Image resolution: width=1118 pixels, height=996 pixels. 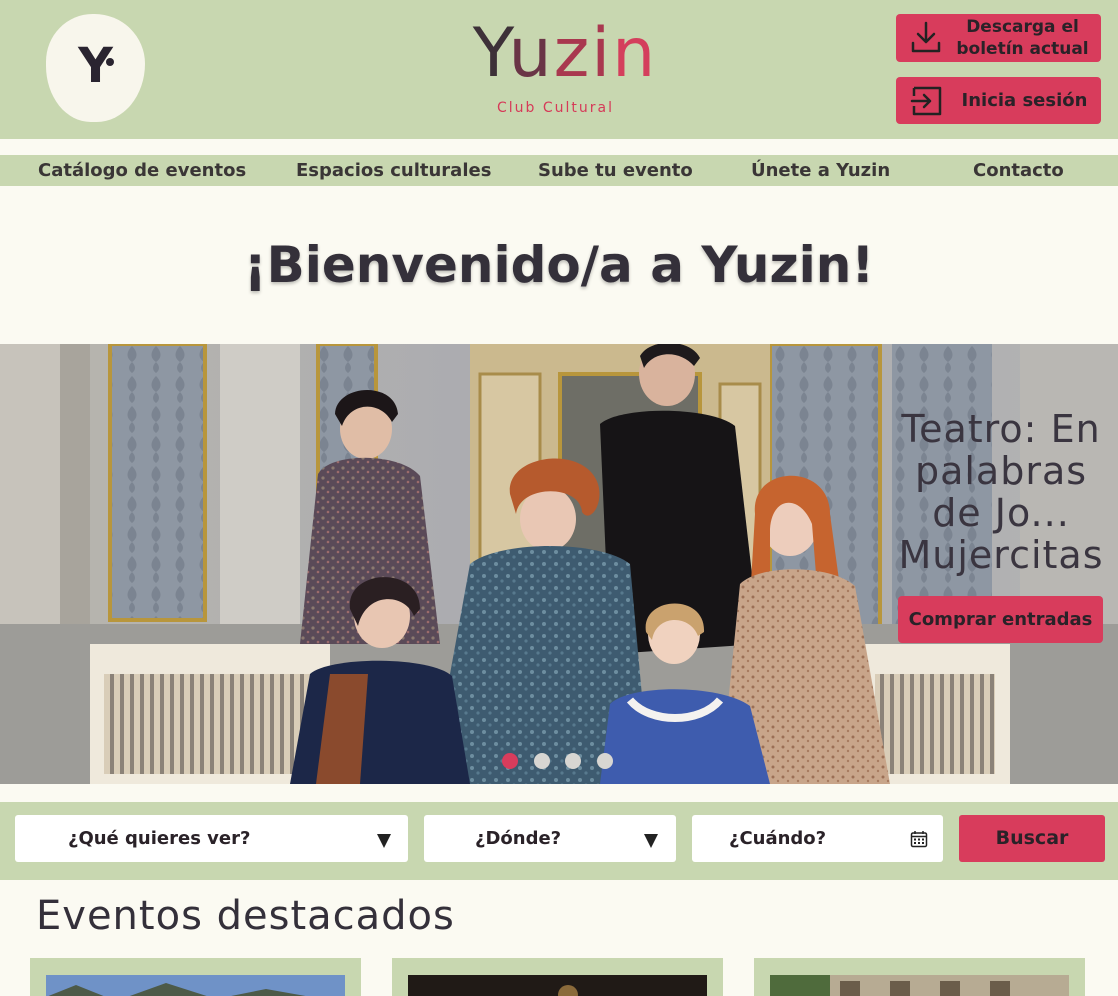 What do you see at coordinates (1024, 100) in the screenshot?
I see `login-button-label: Inicia sesión` at bounding box center [1024, 100].